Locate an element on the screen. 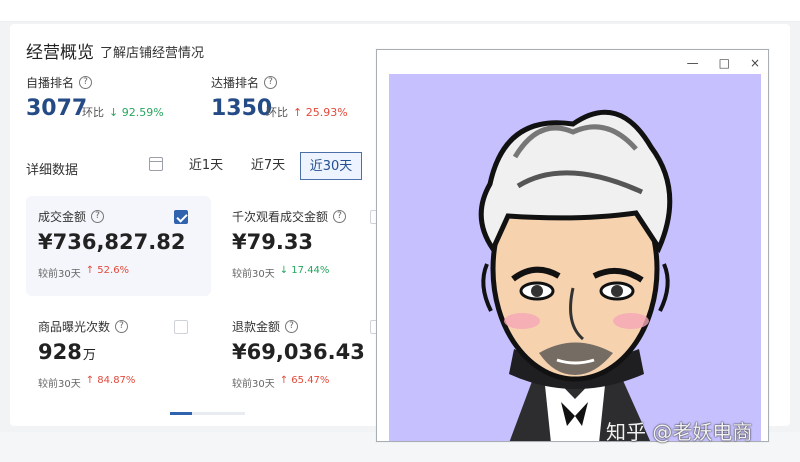 The width and height of the screenshot is (800, 462). metric-comparison: 较前30天 ↓ 17.44% is located at coordinates (280, 272).